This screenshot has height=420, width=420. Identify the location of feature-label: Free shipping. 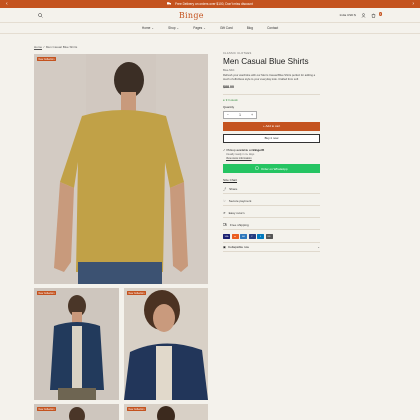
(239, 224).